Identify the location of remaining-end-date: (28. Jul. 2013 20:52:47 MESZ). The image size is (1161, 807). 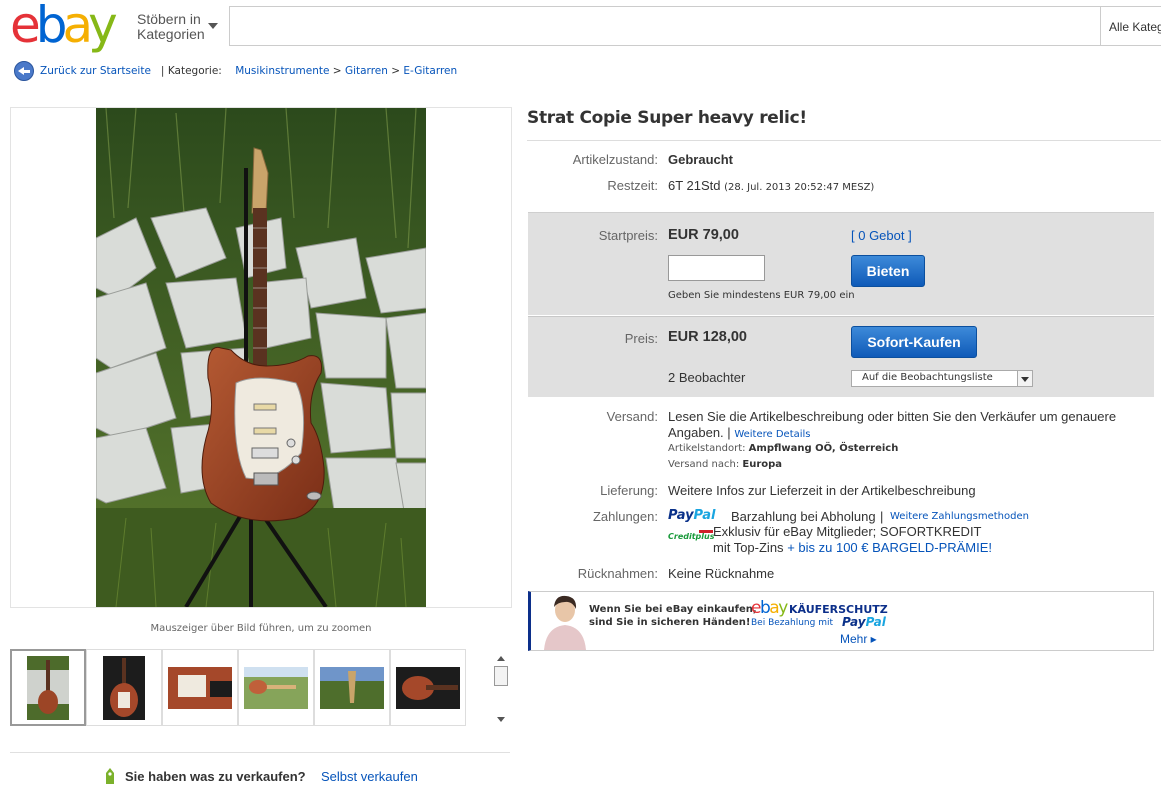
(799, 187).